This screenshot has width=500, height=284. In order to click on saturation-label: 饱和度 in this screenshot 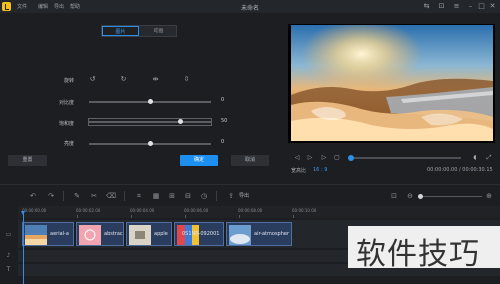, I will do `click(67, 124)`.